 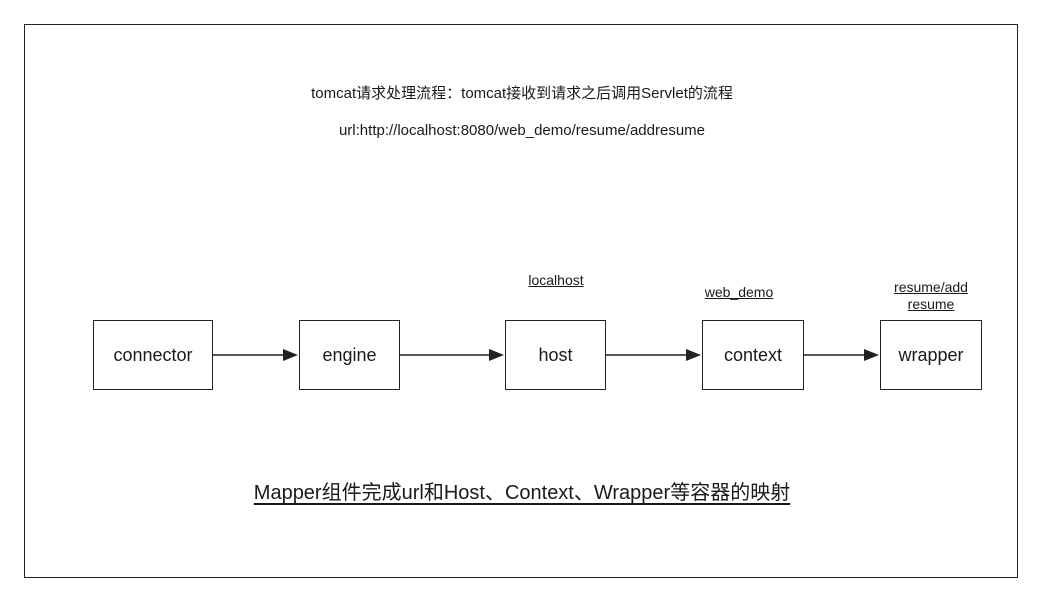 What do you see at coordinates (522, 493) in the screenshot?
I see `mapper-note-text: Mapper组件完成url和Host、Context、Wrapper等容器的映射` at bounding box center [522, 493].